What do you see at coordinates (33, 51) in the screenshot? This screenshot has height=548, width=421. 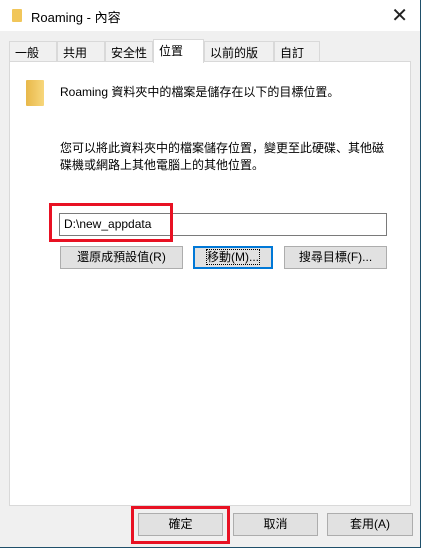 I see `tab-general: 一般` at bounding box center [33, 51].